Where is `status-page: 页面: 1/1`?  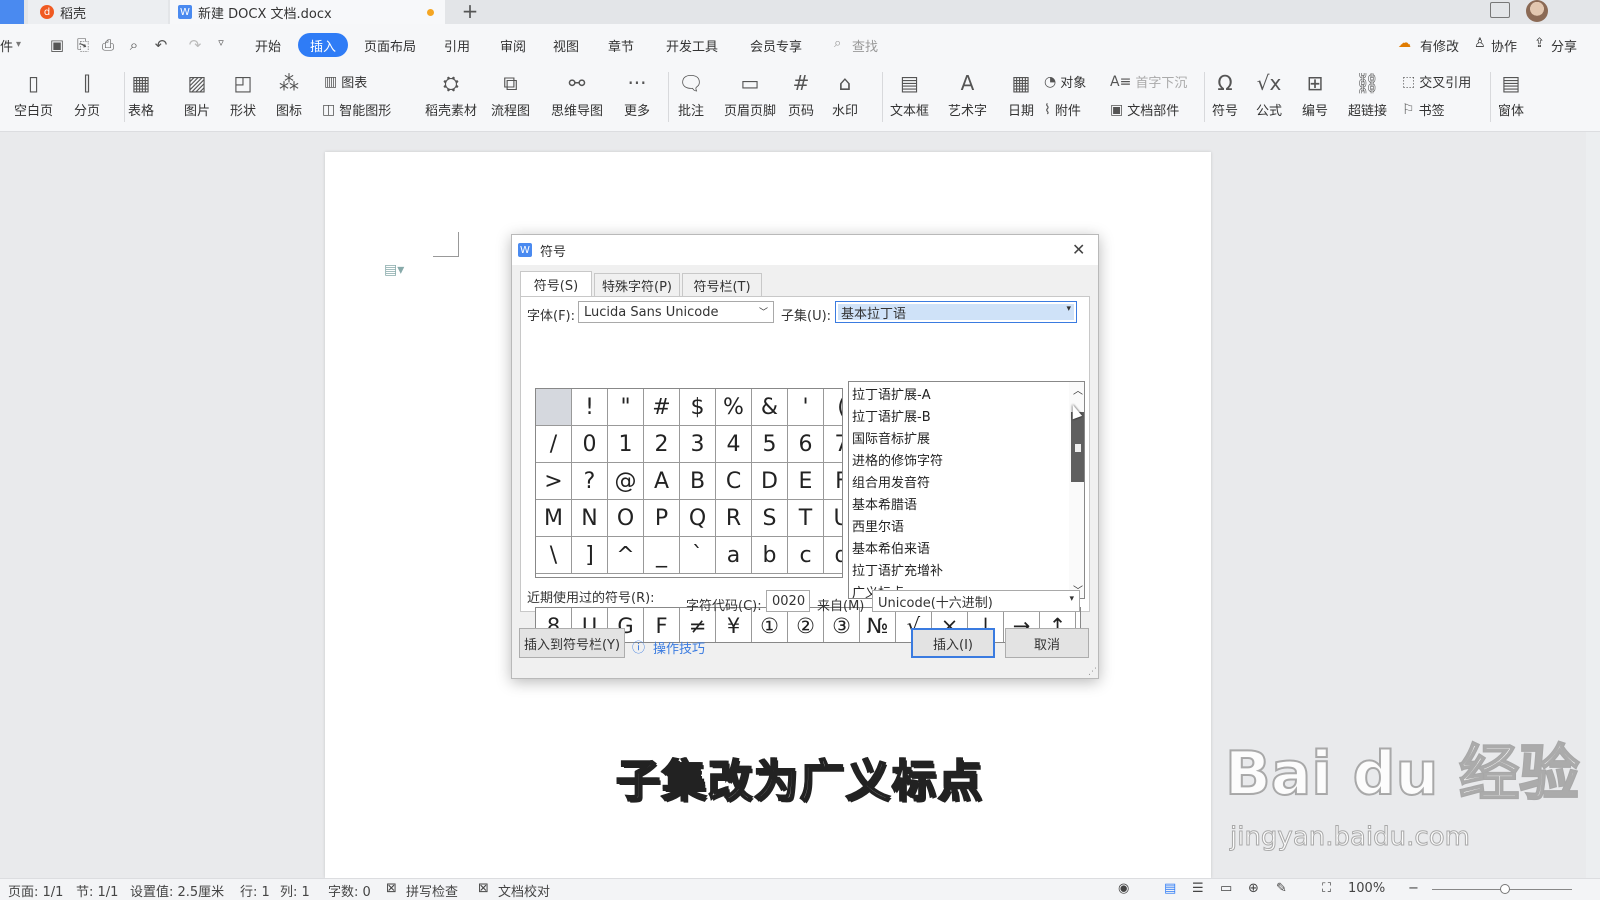
status-page: 页面: 1/1 is located at coordinates (35, 890).